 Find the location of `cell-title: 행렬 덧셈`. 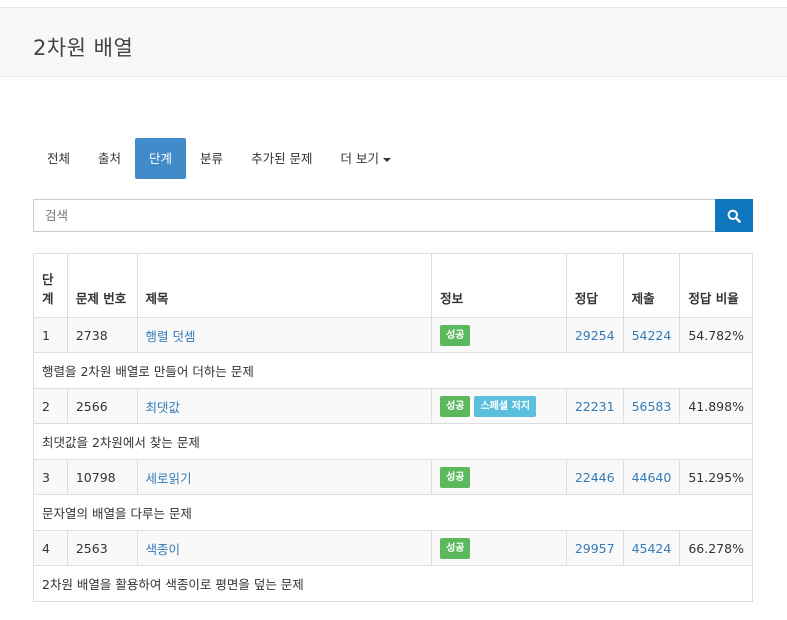

cell-title: 행렬 덧셈 is located at coordinates (284, 335).